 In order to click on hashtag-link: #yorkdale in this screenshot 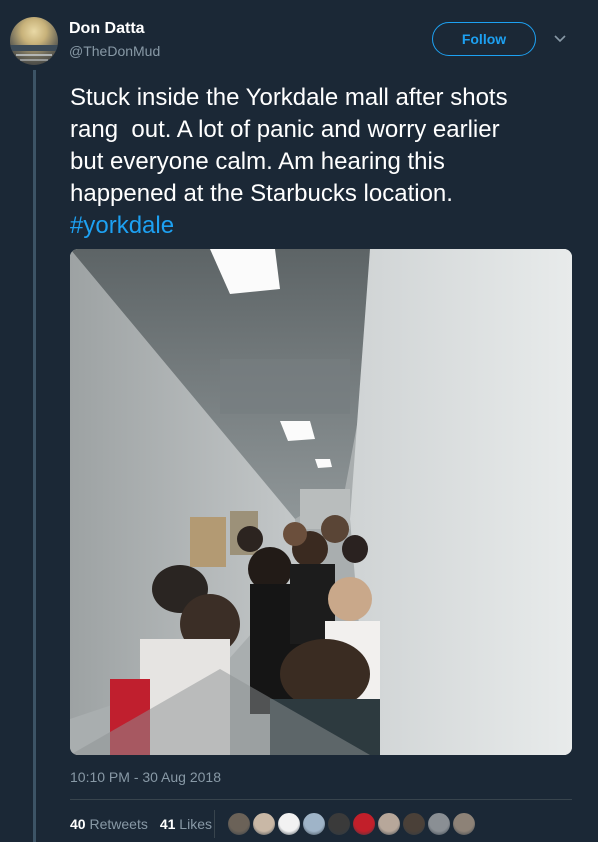, I will do `click(122, 225)`.